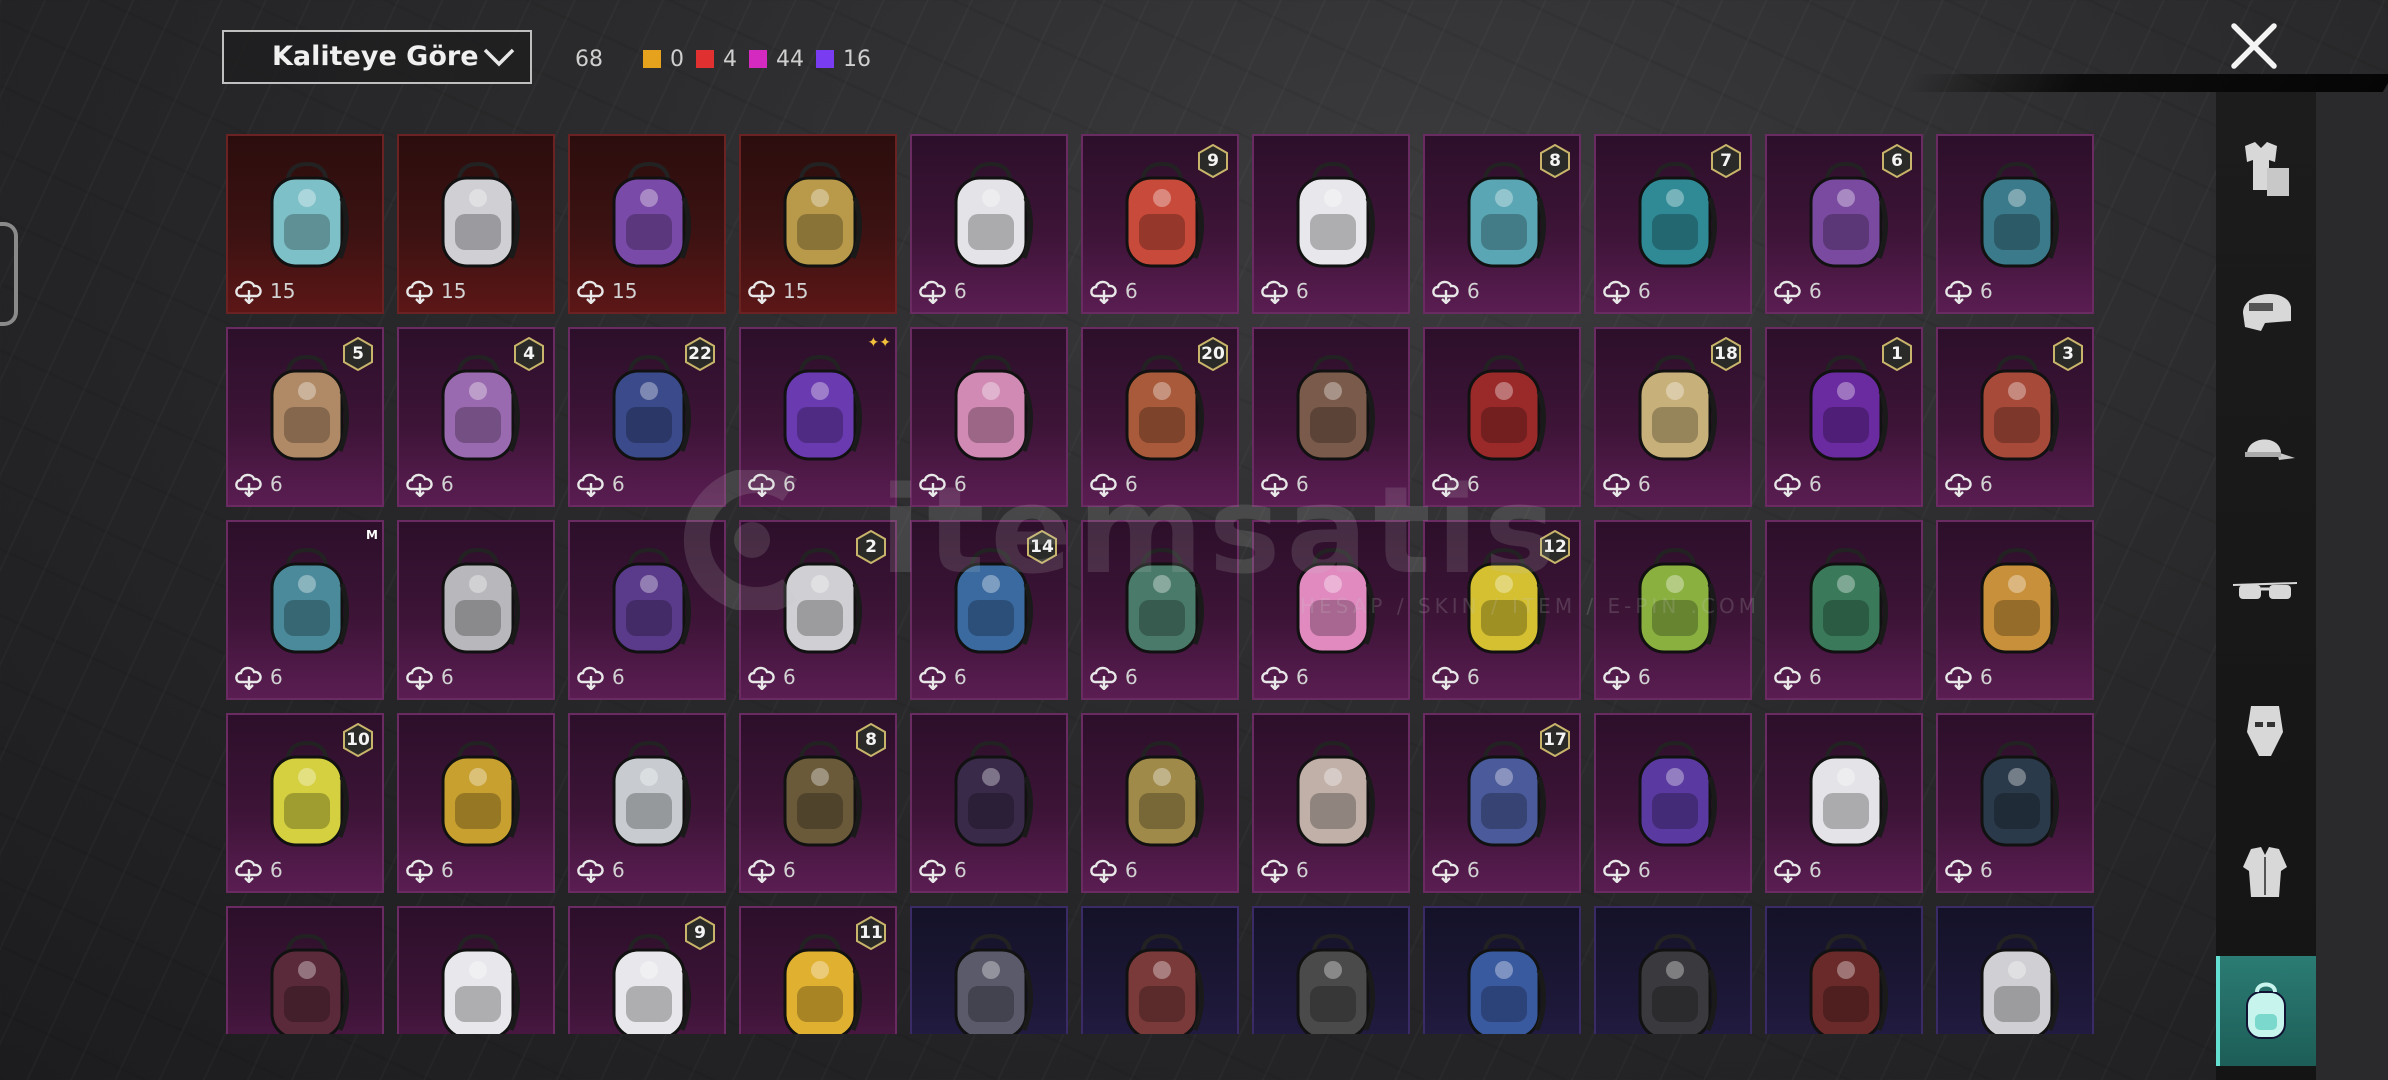 The height and width of the screenshot is (1080, 2388). What do you see at coordinates (377, 57) in the screenshot?
I see `sort-dropdown: Kaliteye Göre` at bounding box center [377, 57].